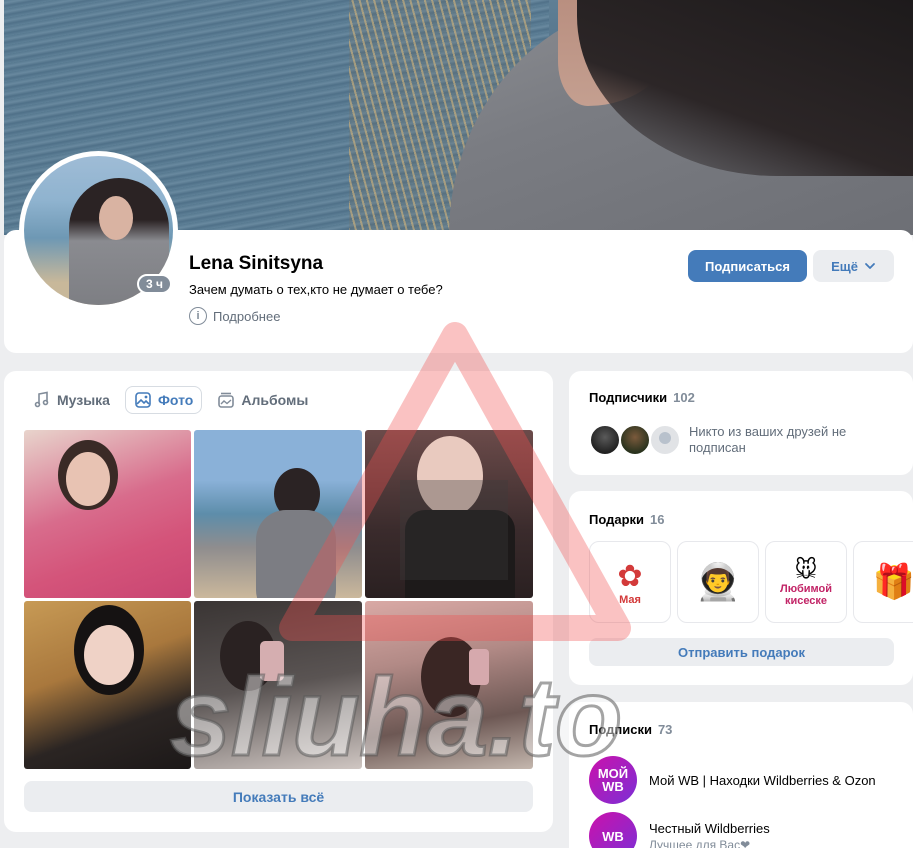 This screenshot has width=913, height=848. I want to click on more-info-label: Подробнее, so click(247, 316).